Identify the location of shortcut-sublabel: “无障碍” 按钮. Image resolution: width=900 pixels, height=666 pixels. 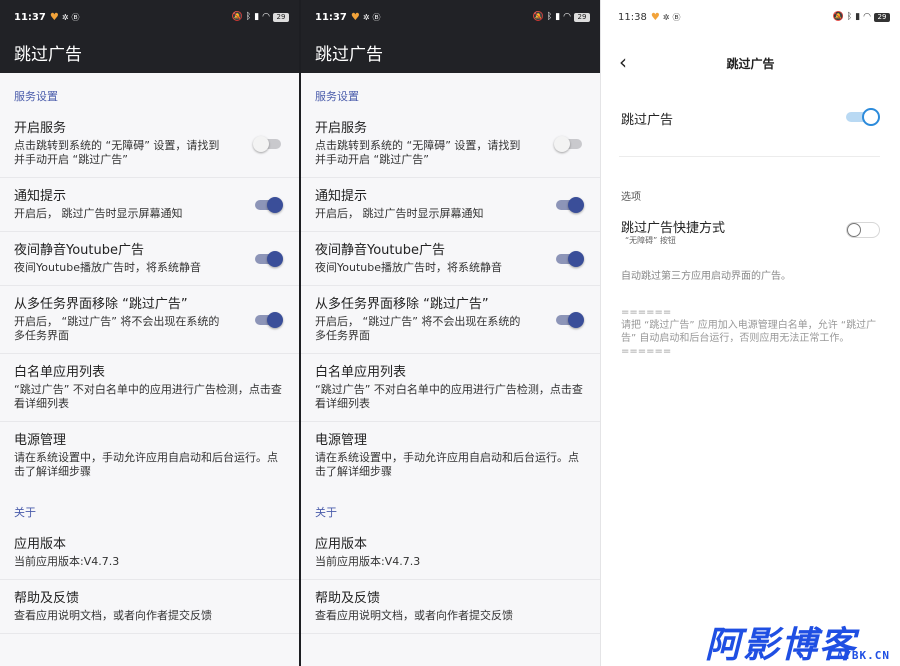
(650, 240).